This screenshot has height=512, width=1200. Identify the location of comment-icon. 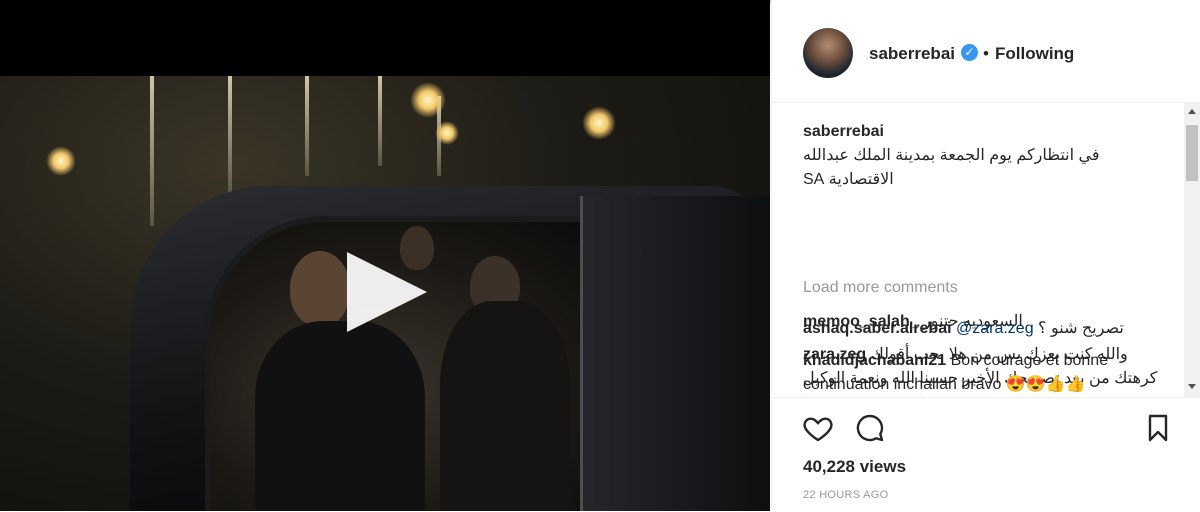
(870, 428).